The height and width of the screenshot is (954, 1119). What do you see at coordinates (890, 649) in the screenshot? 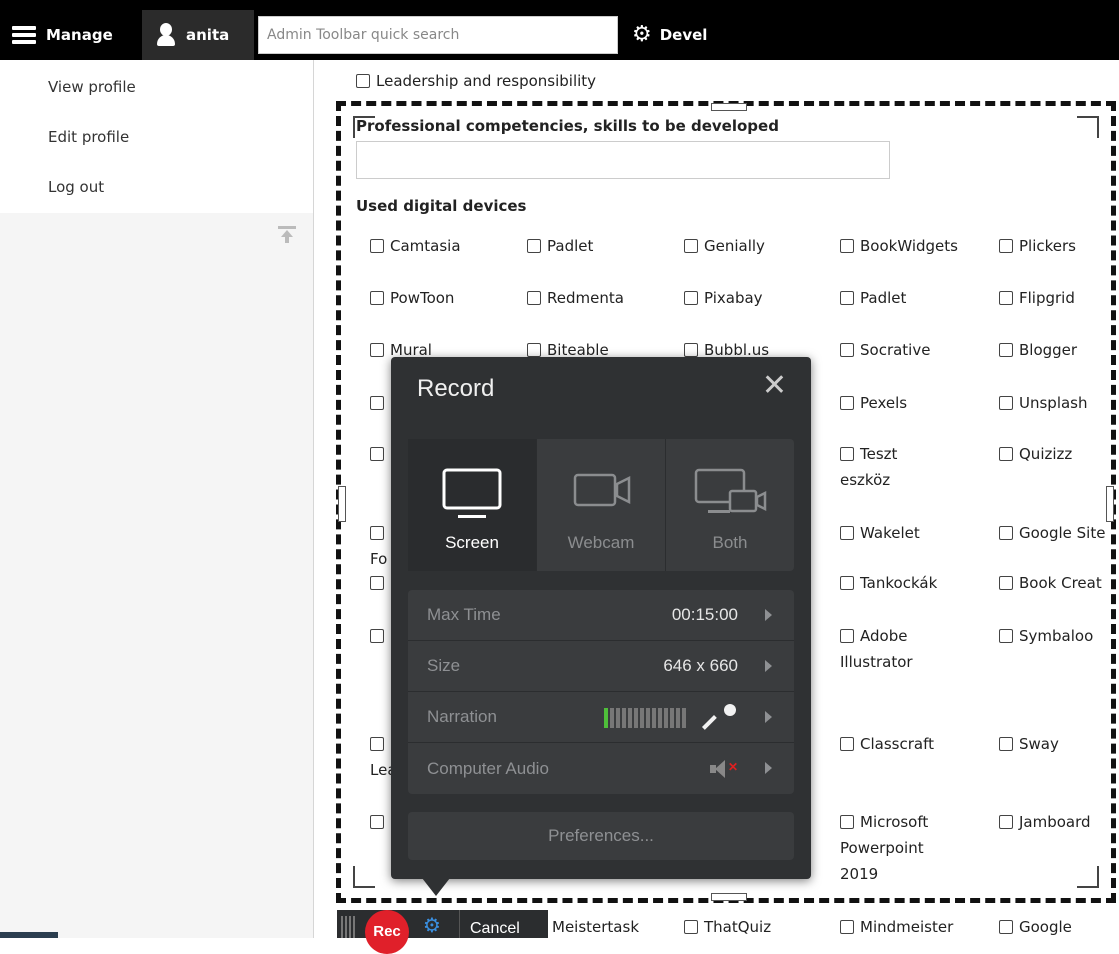
I see `device-checkbox-item: Adobe Illustrator` at bounding box center [890, 649].